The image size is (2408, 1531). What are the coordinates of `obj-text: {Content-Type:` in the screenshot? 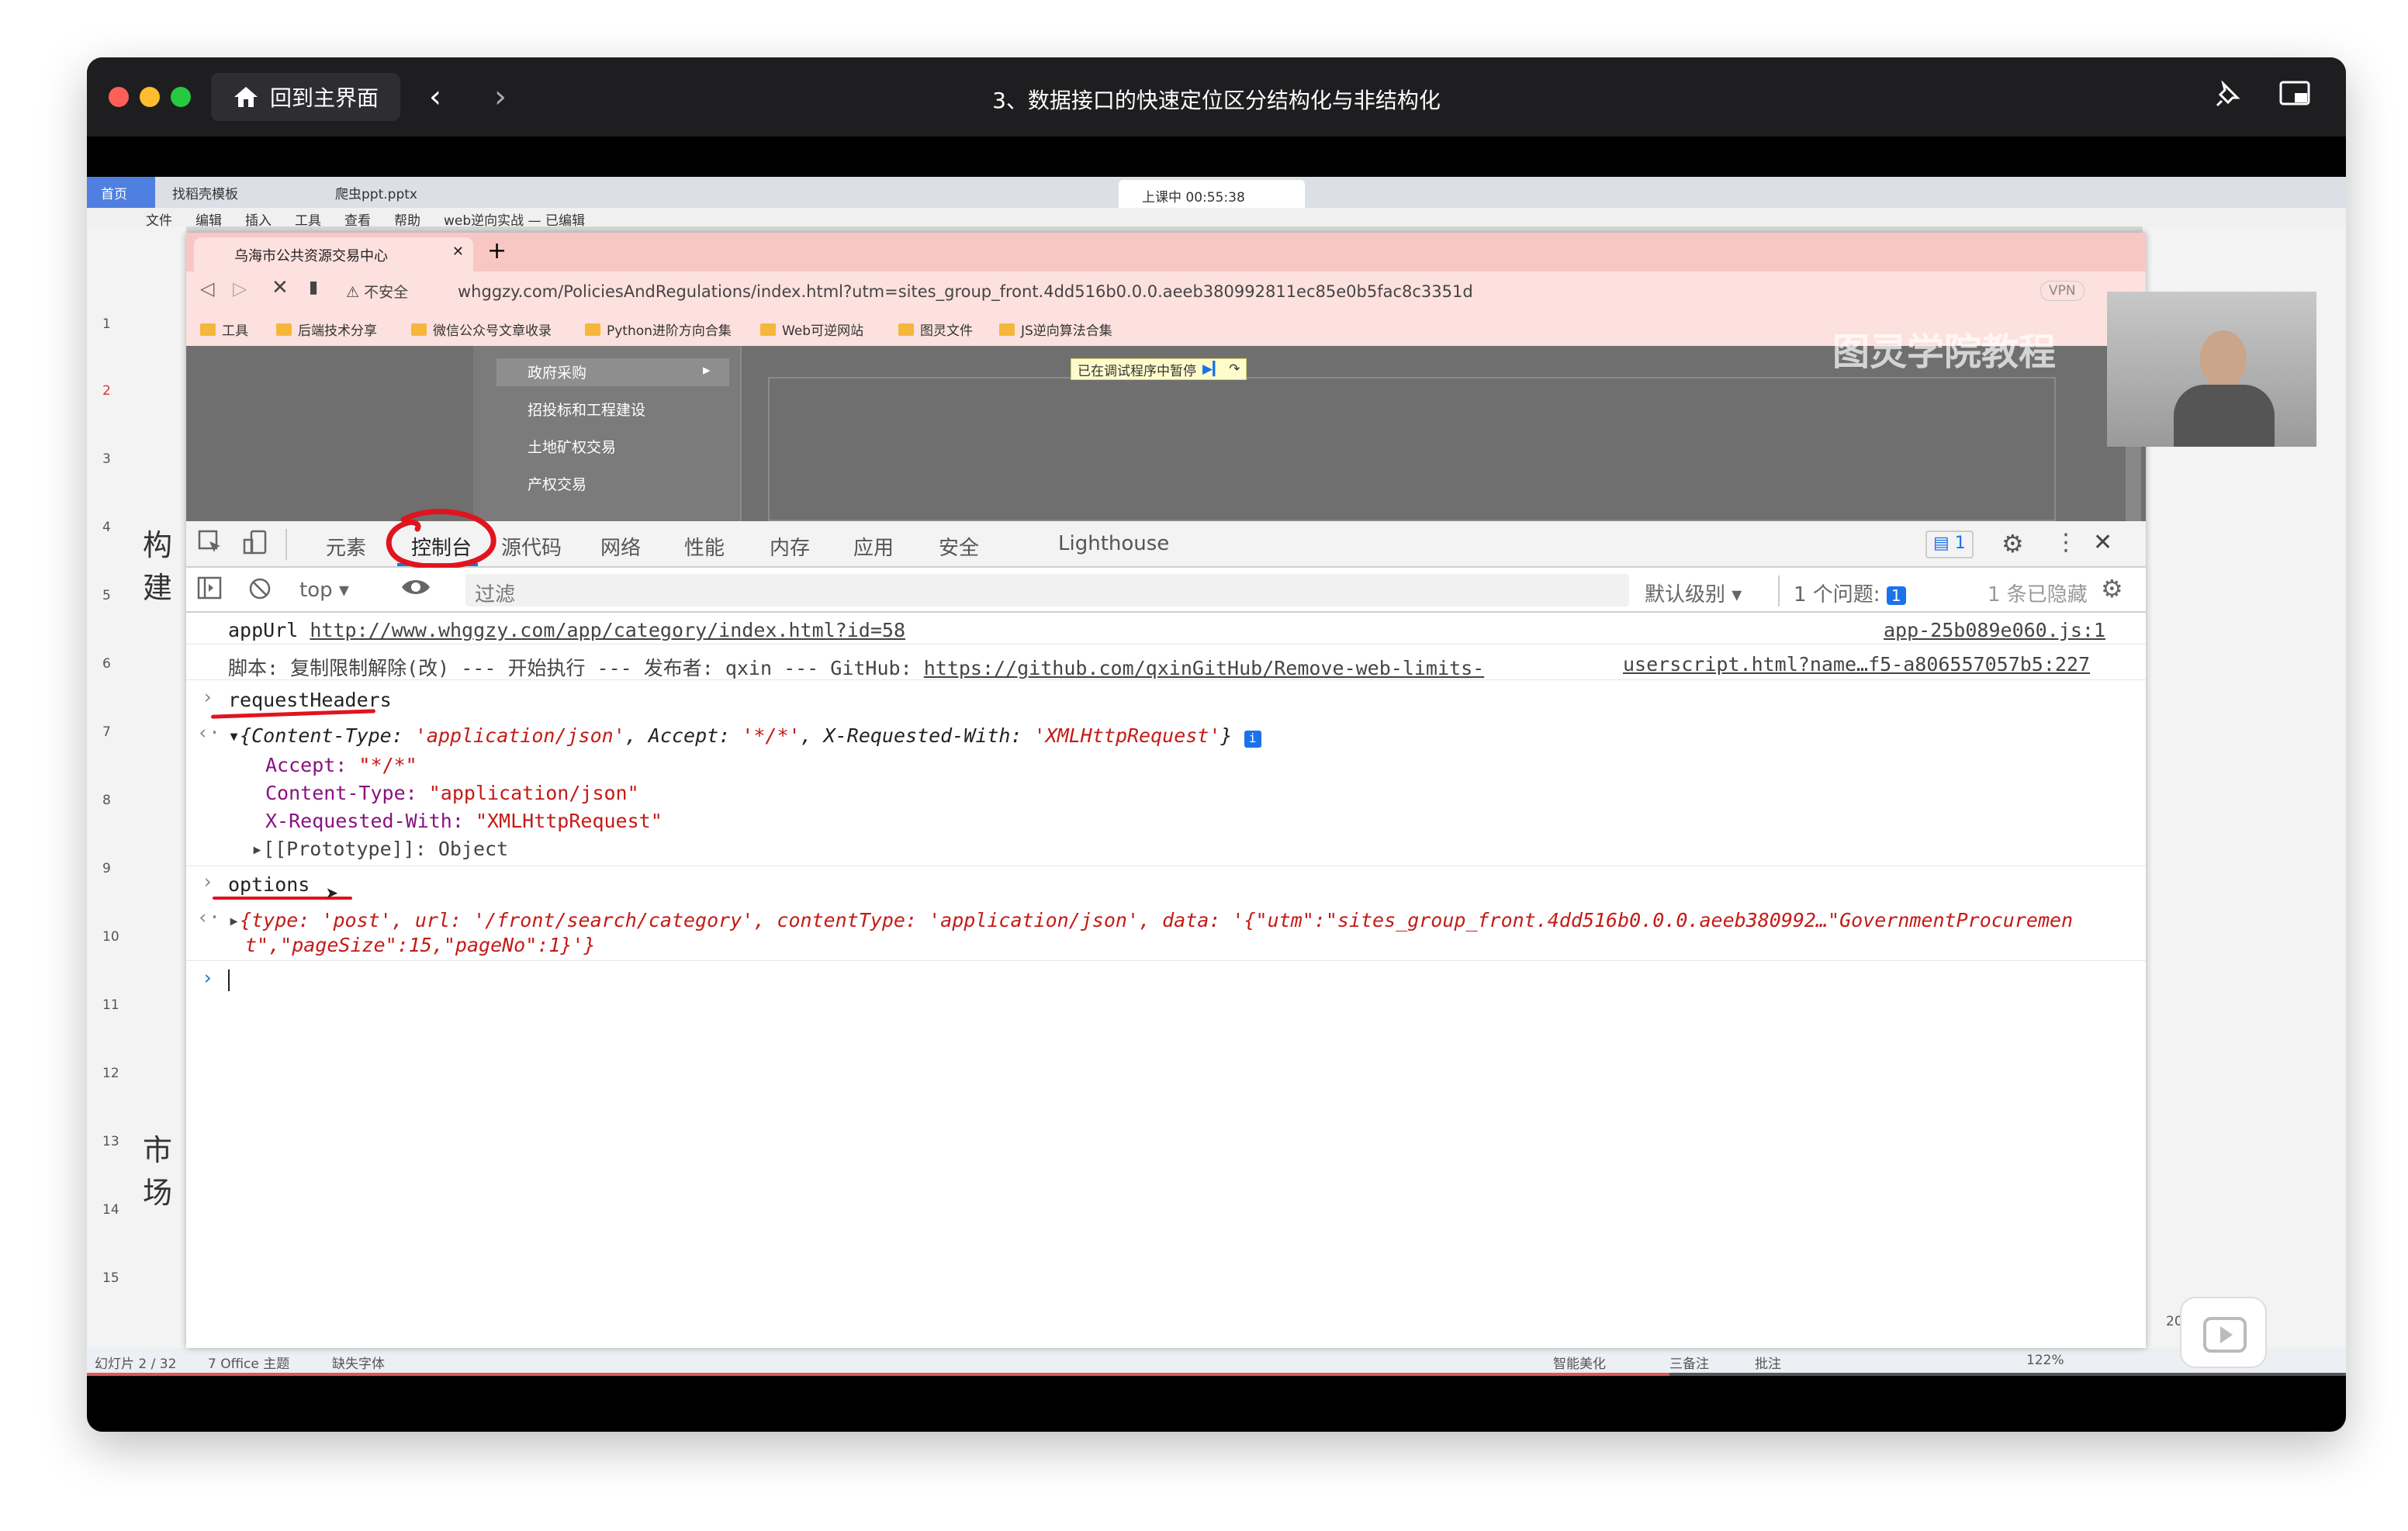 It's located at (327, 735).